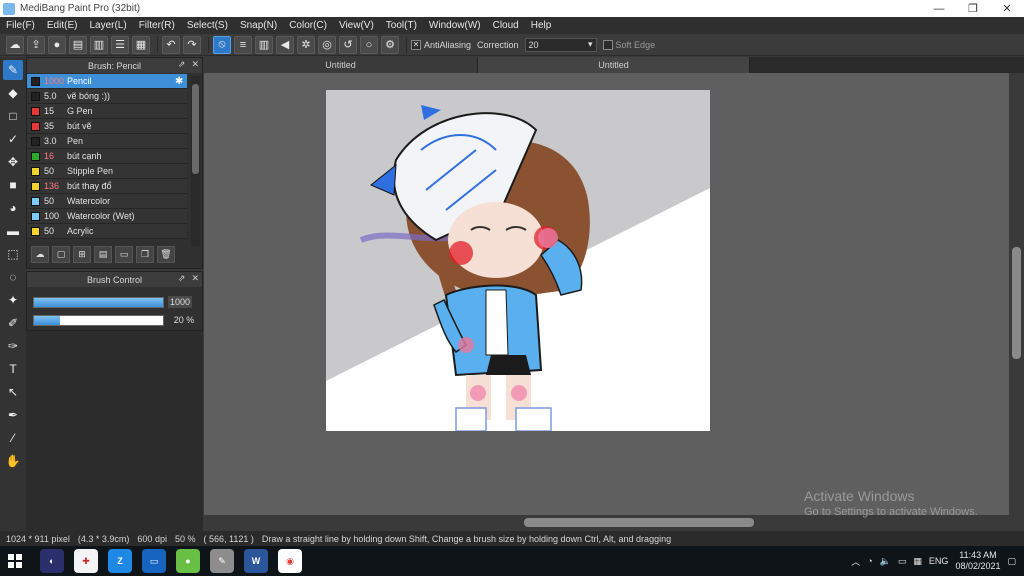  What do you see at coordinates (401, 25) in the screenshot?
I see `menu-tool: Tool(T)` at bounding box center [401, 25].